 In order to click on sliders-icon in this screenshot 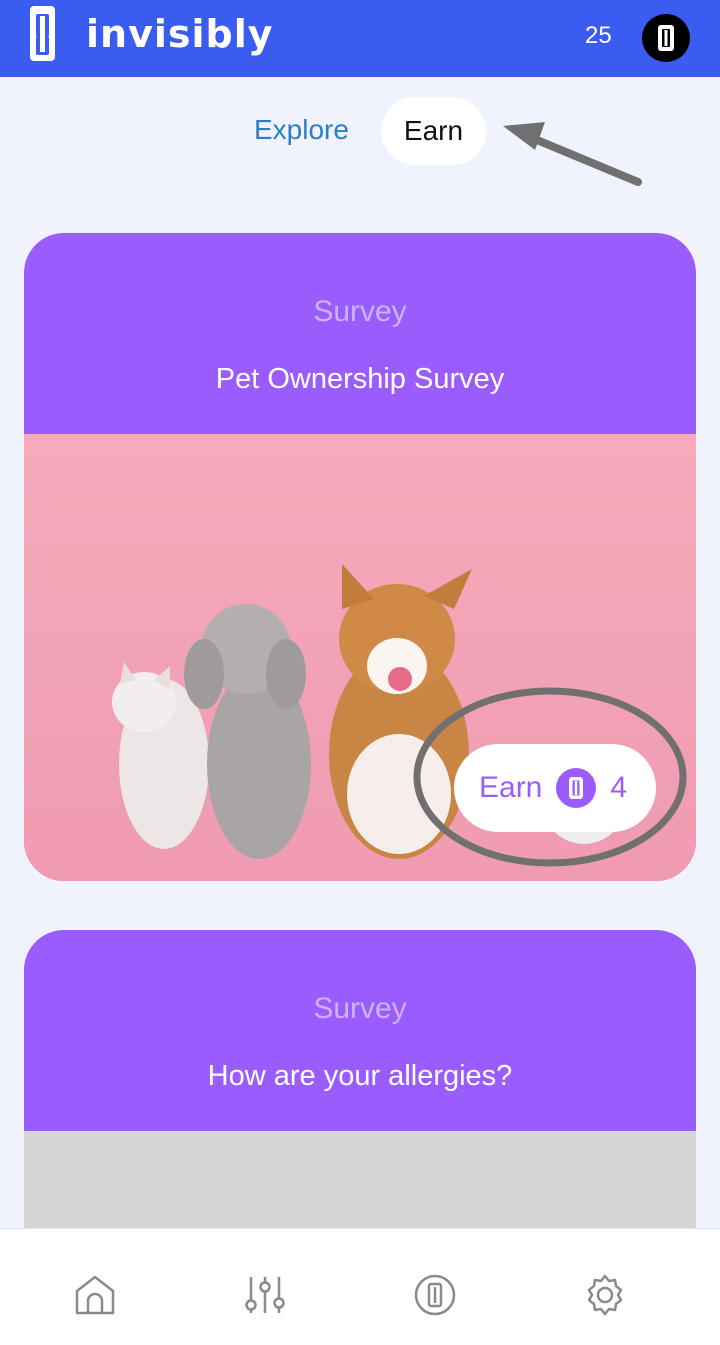, I will do `click(265, 1295)`.